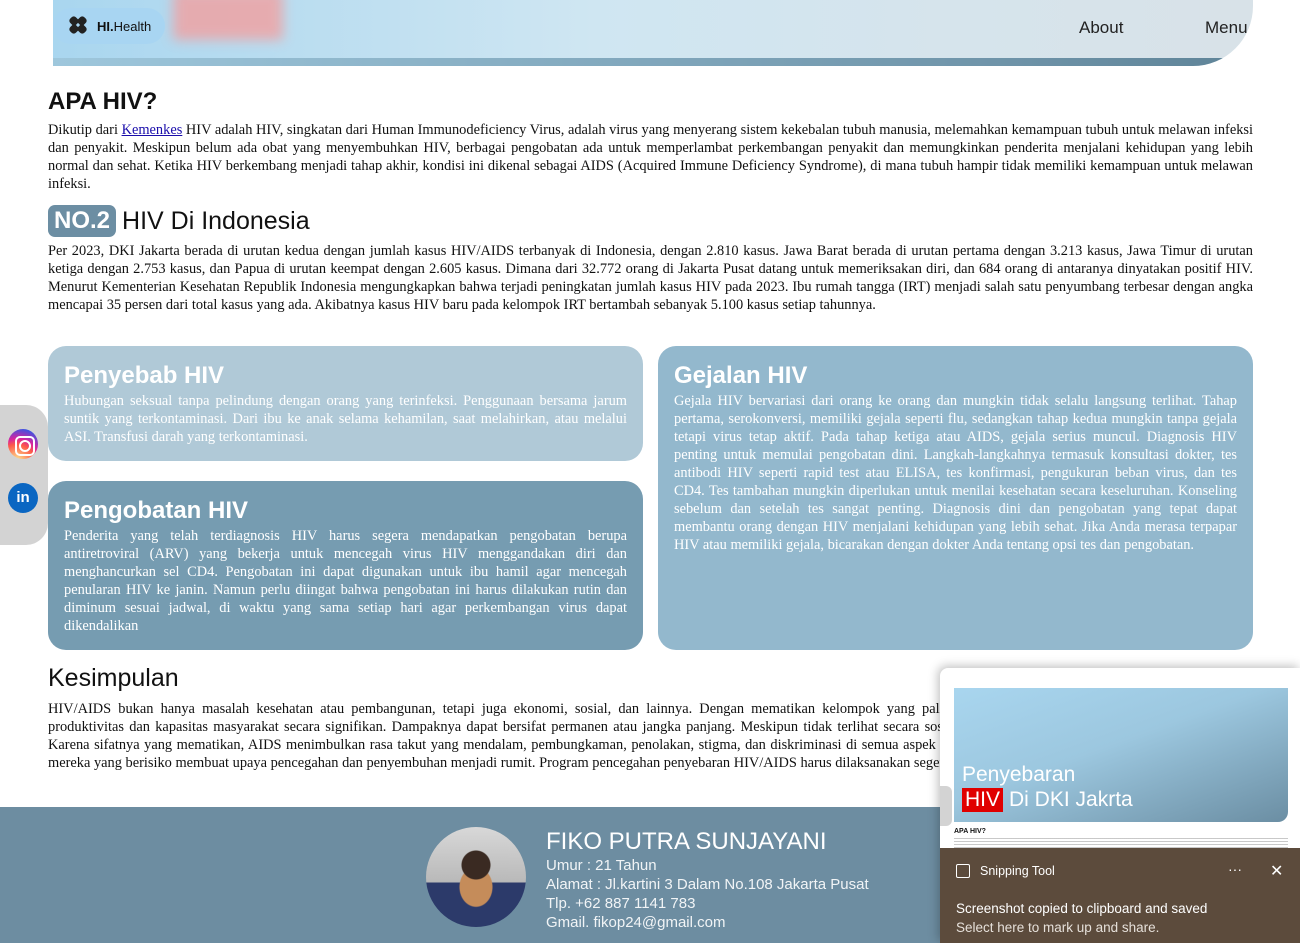 The image size is (1300, 943). I want to click on kemenkes-link: Kemenkes, so click(152, 130).